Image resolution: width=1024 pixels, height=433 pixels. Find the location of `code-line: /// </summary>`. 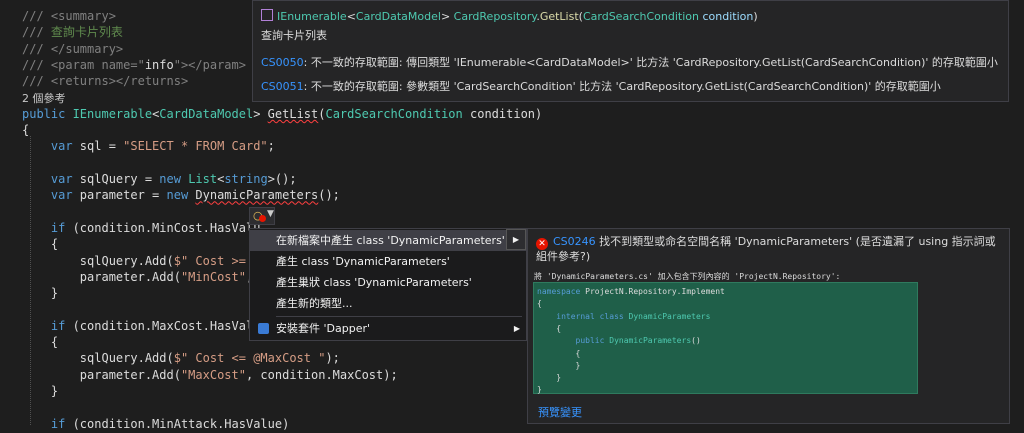

code-line: /// </summary> is located at coordinates (72, 49).